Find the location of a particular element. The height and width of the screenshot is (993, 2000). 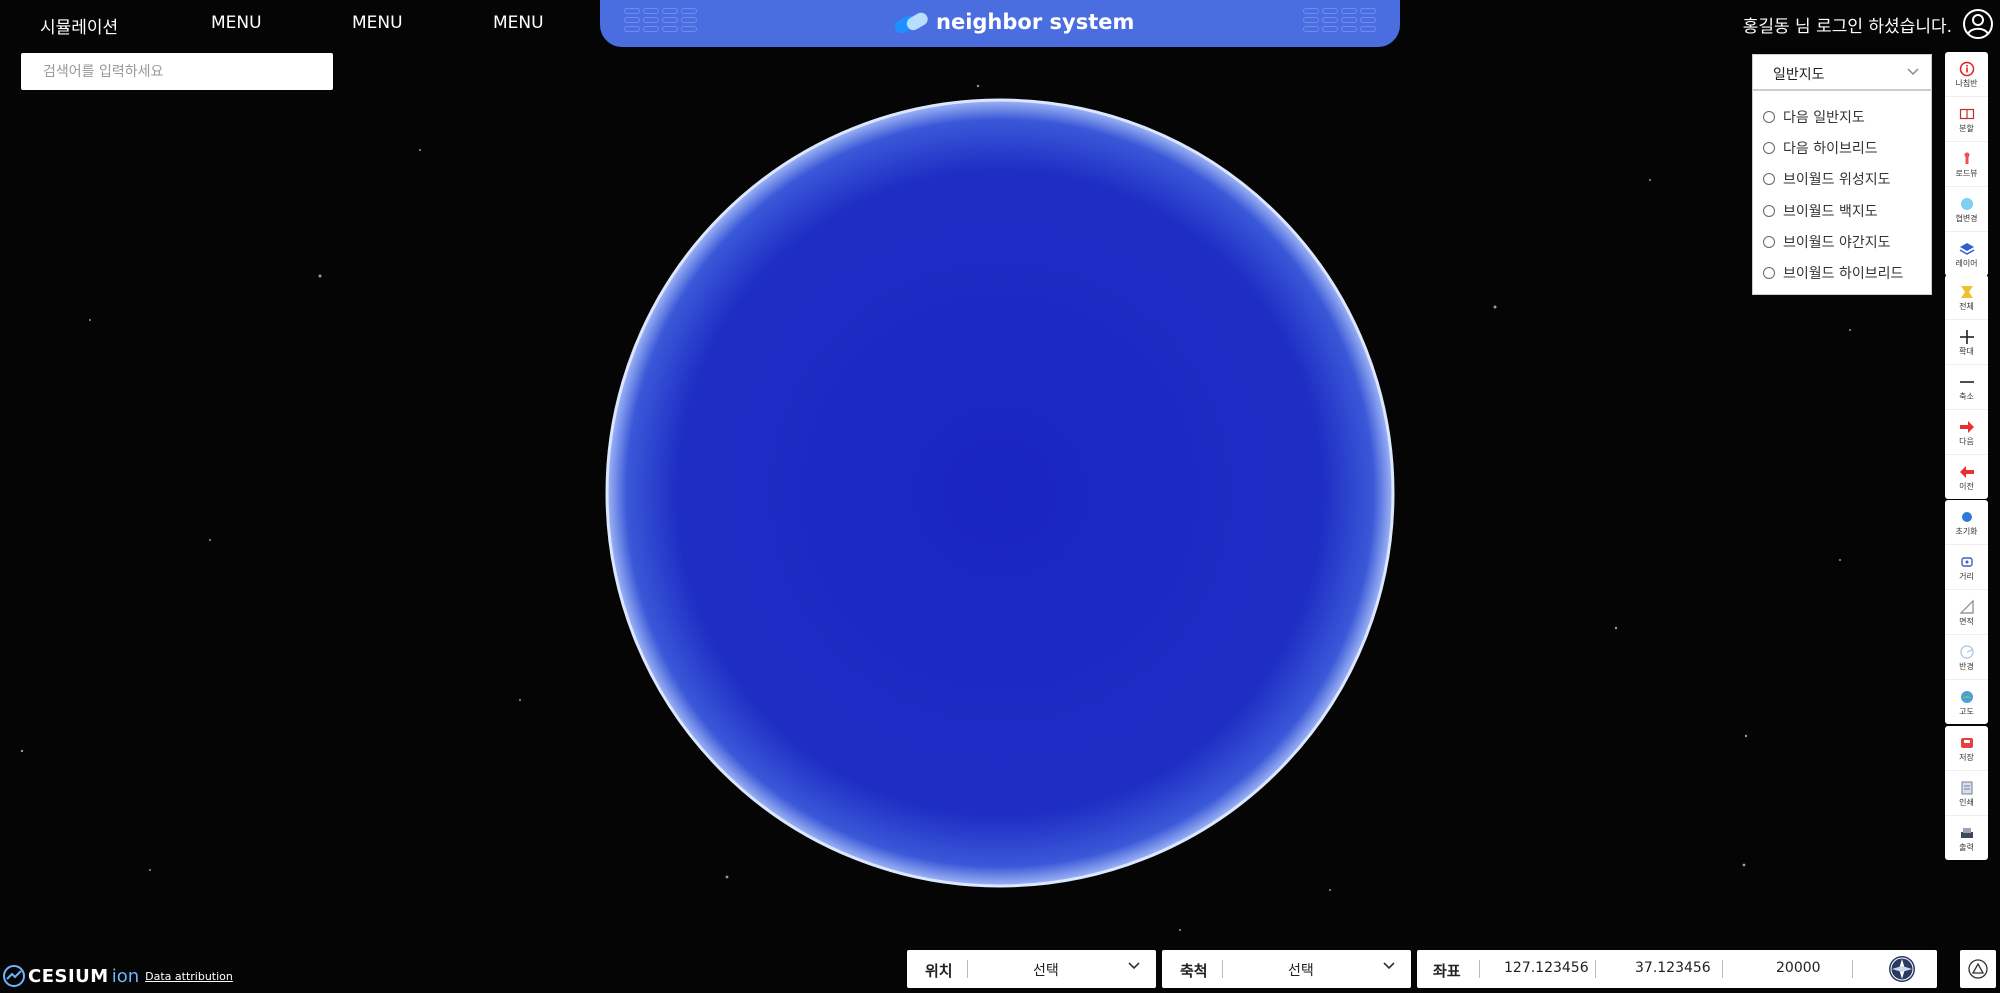

previous-icon is located at coordinates (1966, 471).